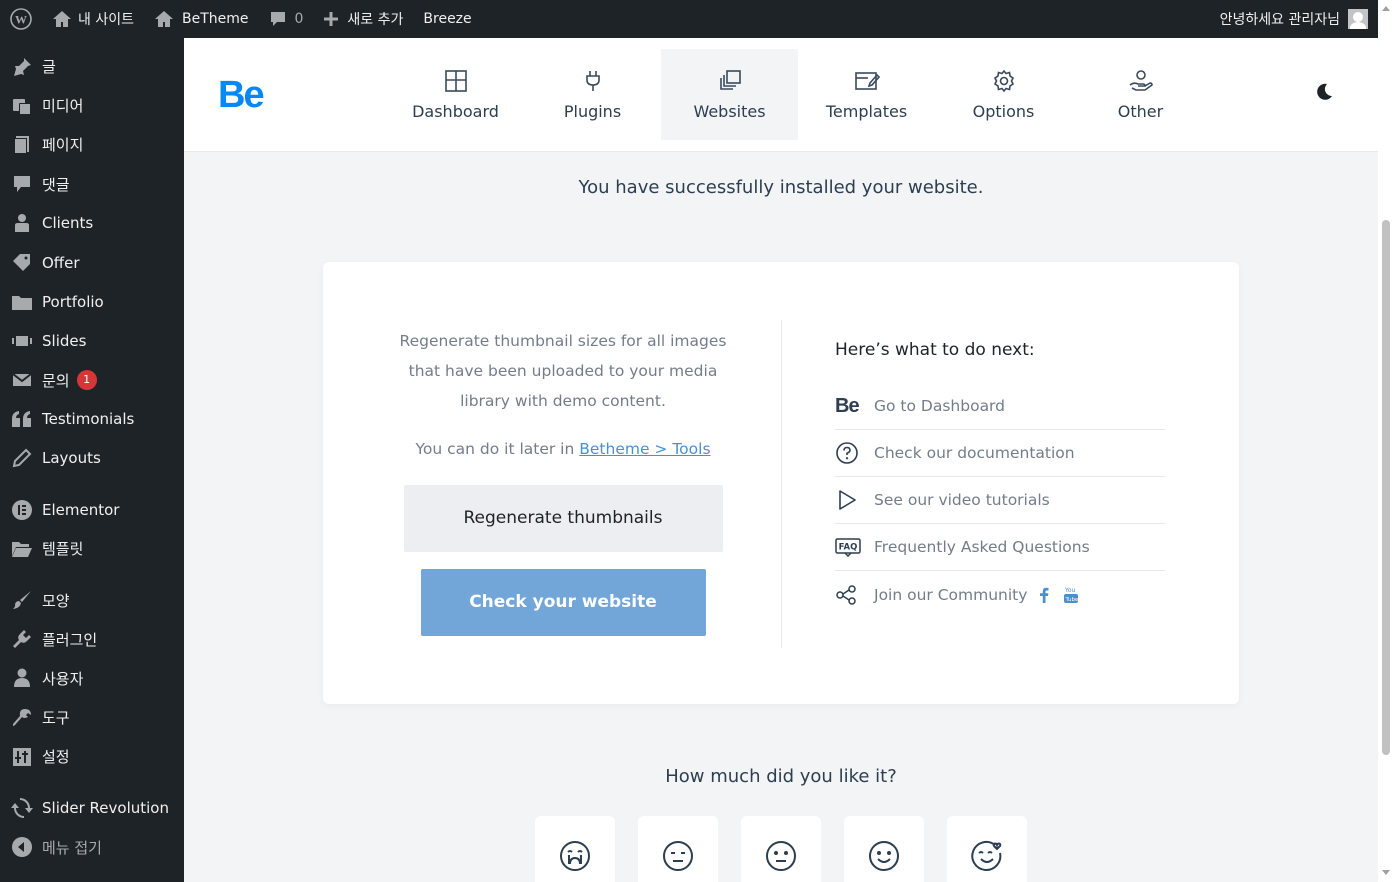 The image size is (1395, 882). Describe the element at coordinates (563, 449) in the screenshot. I see `later-note: You can do it later in Betheme > Tools` at that location.